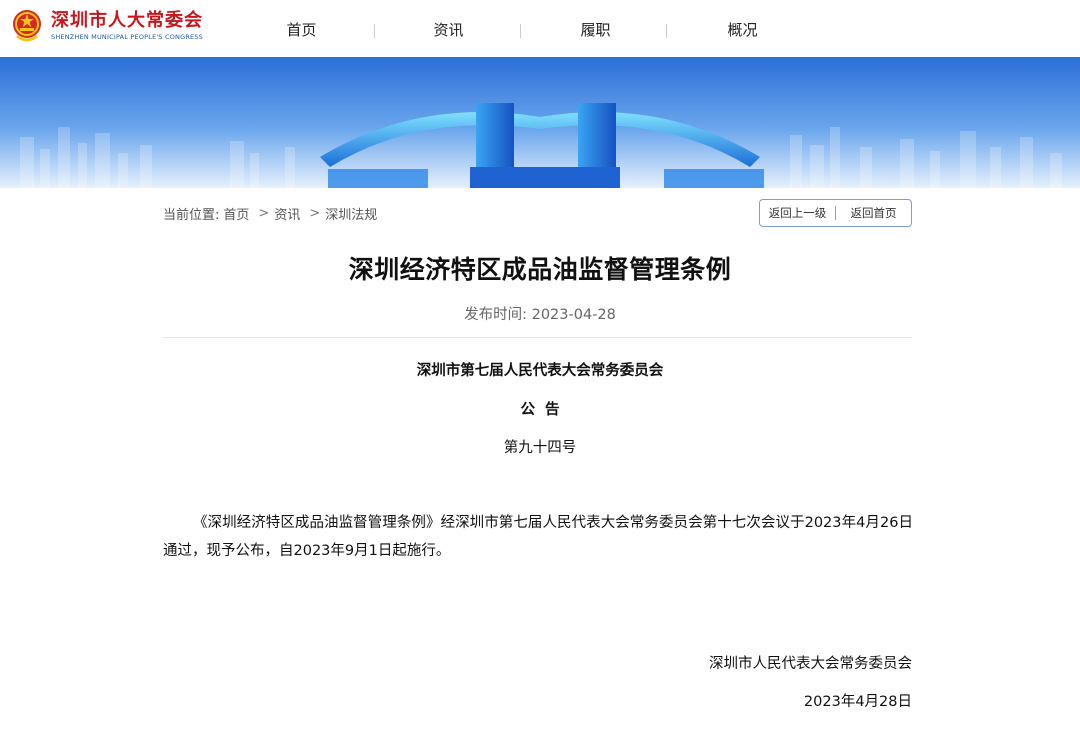 This screenshot has width=1080, height=750. Describe the element at coordinates (810, 664) in the screenshot. I see `signature-org: 深圳市人民代表大会常务委员会` at that location.